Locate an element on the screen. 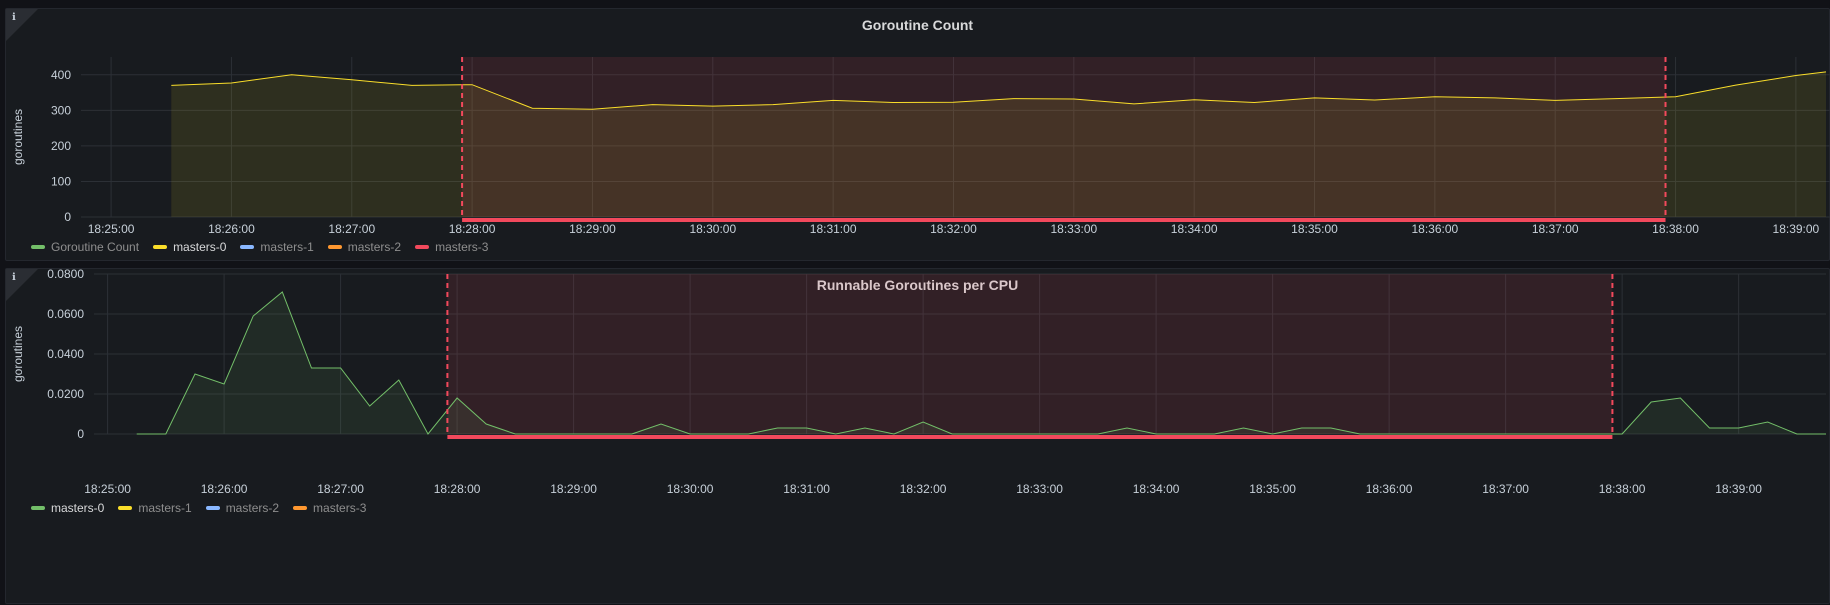 This screenshot has width=1830, height=605. x-tick-label: 18:28:00 is located at coordinates (472, 229).